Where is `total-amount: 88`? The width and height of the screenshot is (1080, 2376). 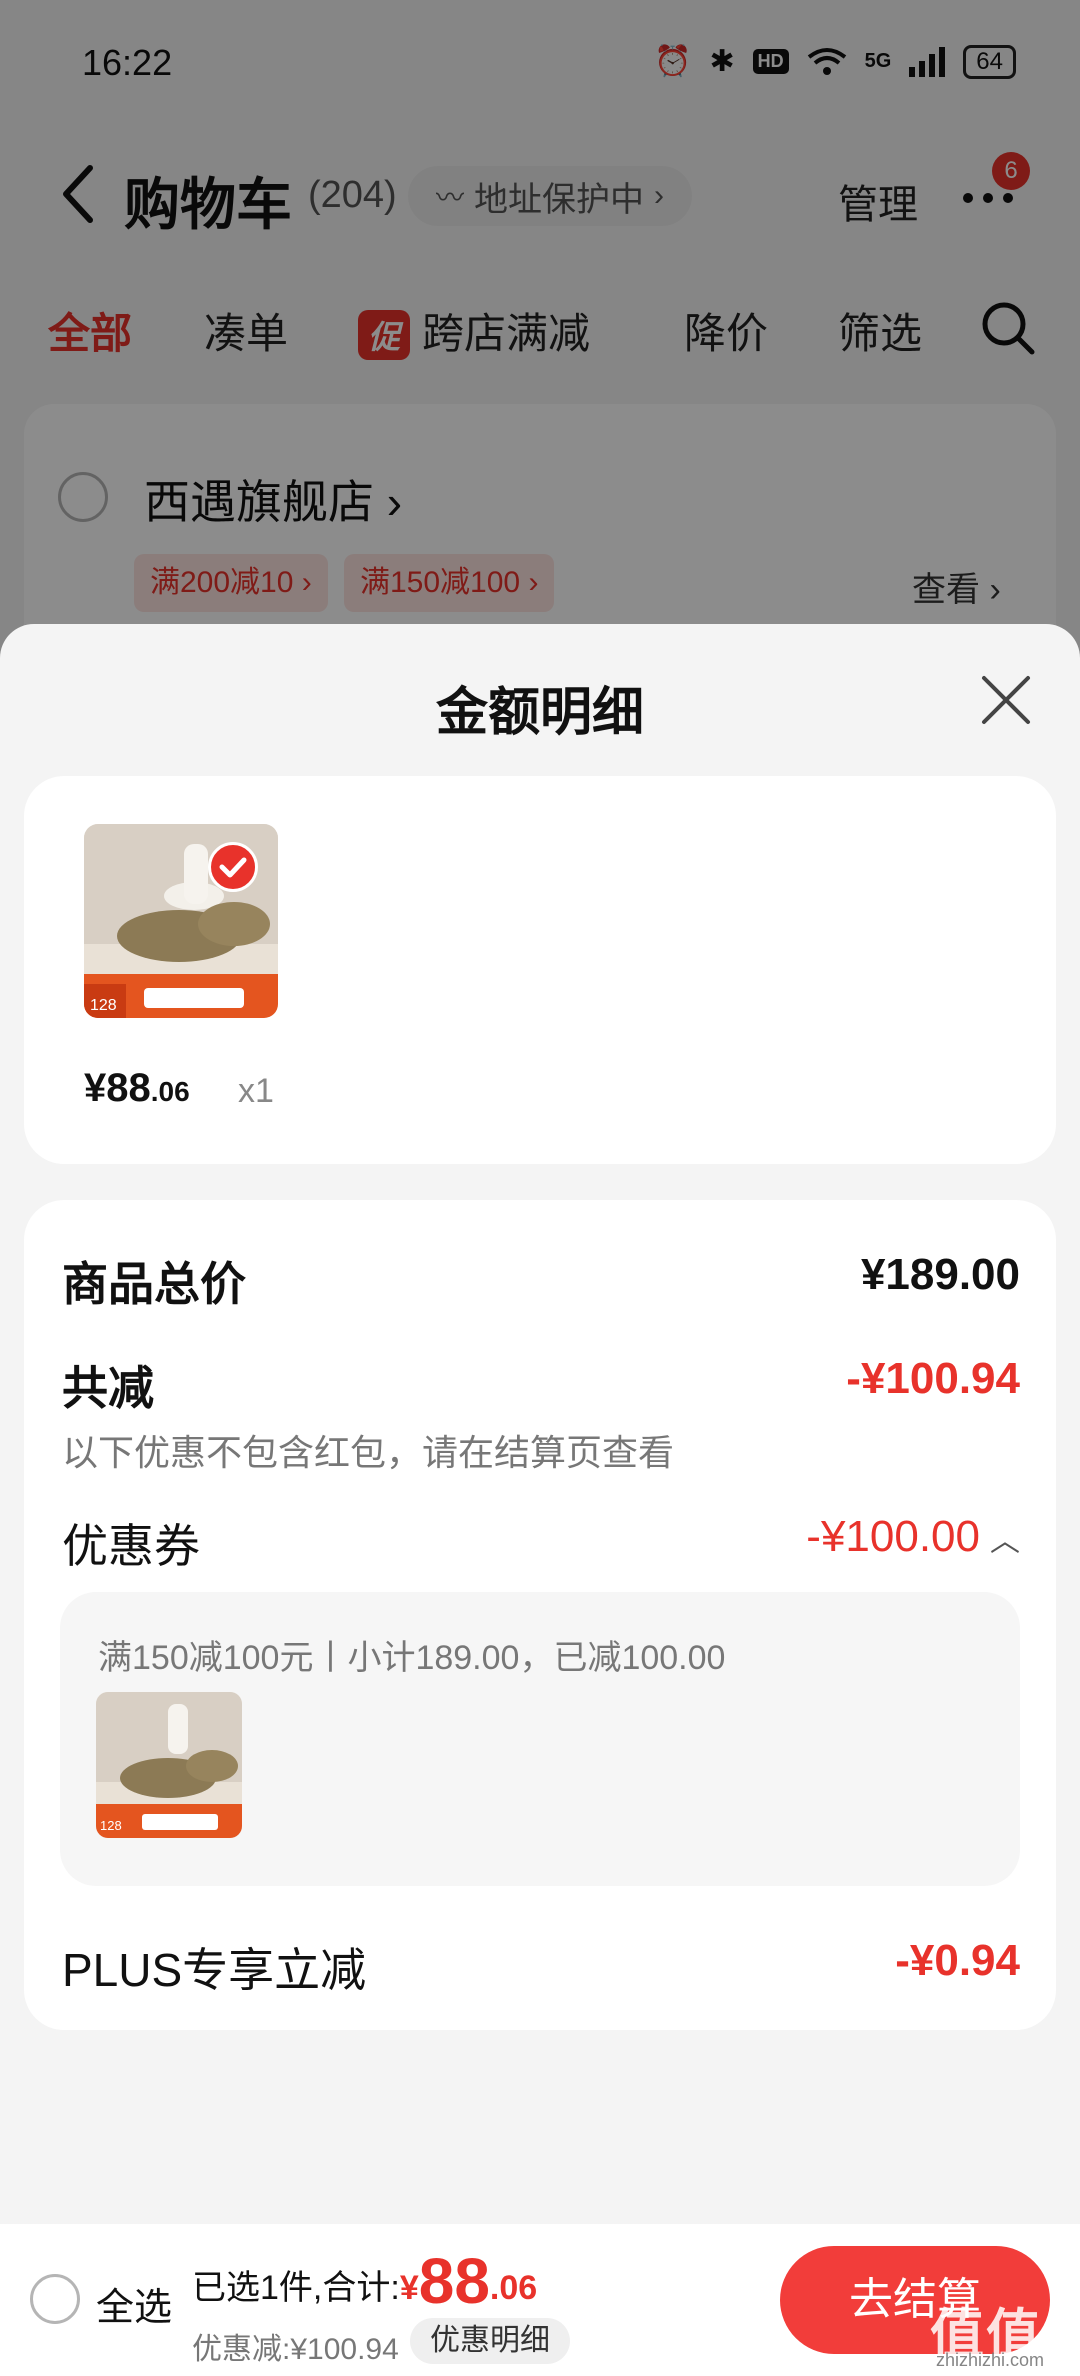 total-amount: 88 is located at coordinates (454, 2281).